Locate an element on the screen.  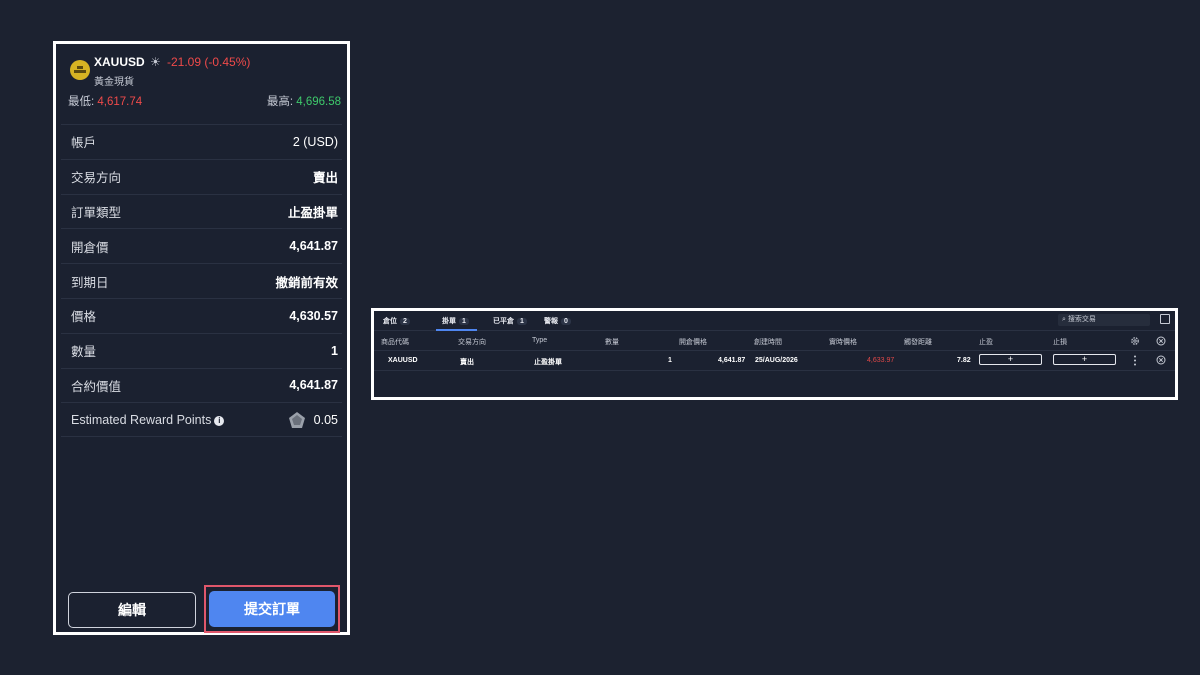
col-distance: 觸發距離 is located at coordinates (918, 342).